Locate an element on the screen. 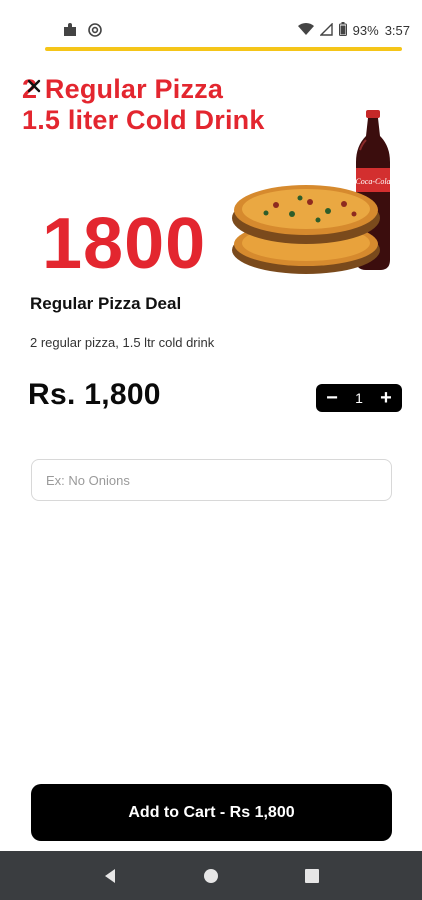 The width and height of the screenshot is (422, 900). add-to-cart-button: Add to Cart - Rs 1,800 is located at coordinates (211, 812).